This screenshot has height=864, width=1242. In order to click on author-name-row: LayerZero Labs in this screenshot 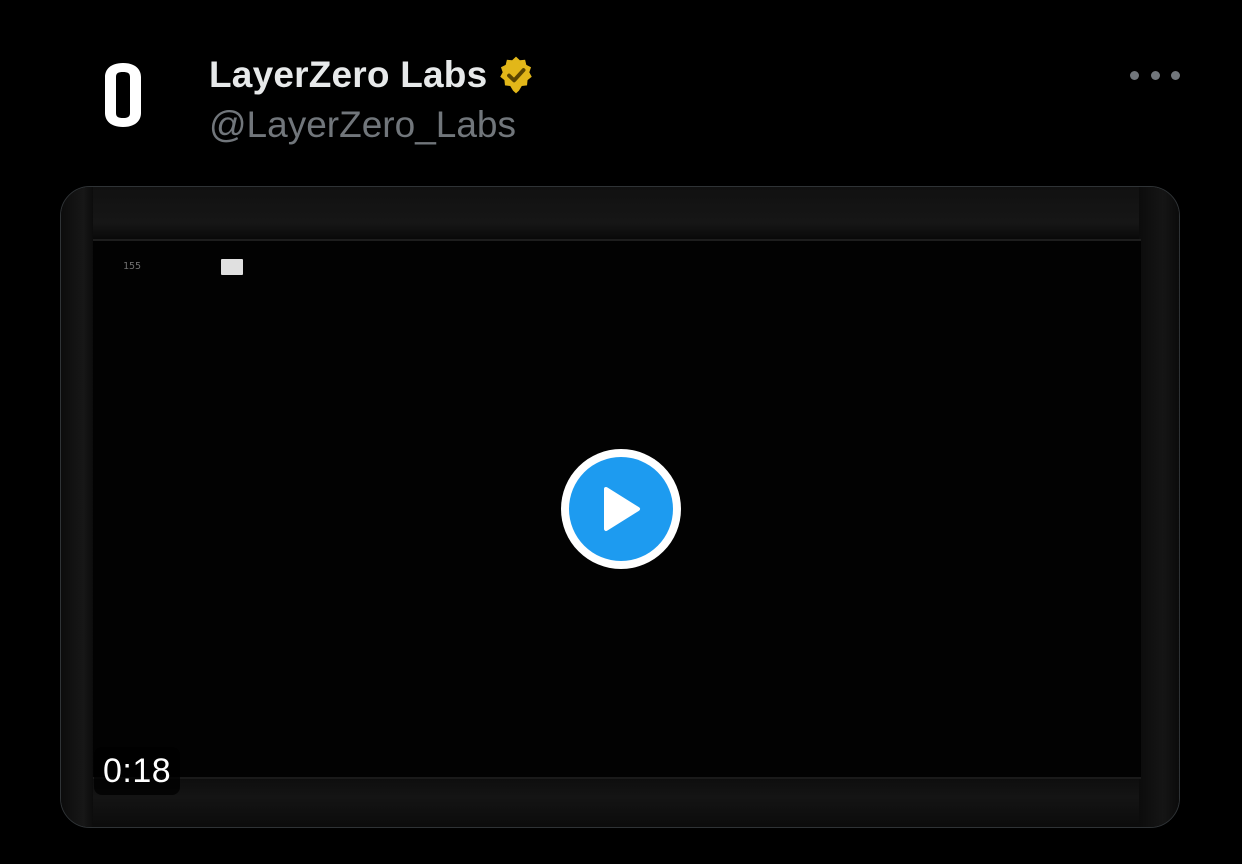, I will do `click(373, 75)`.